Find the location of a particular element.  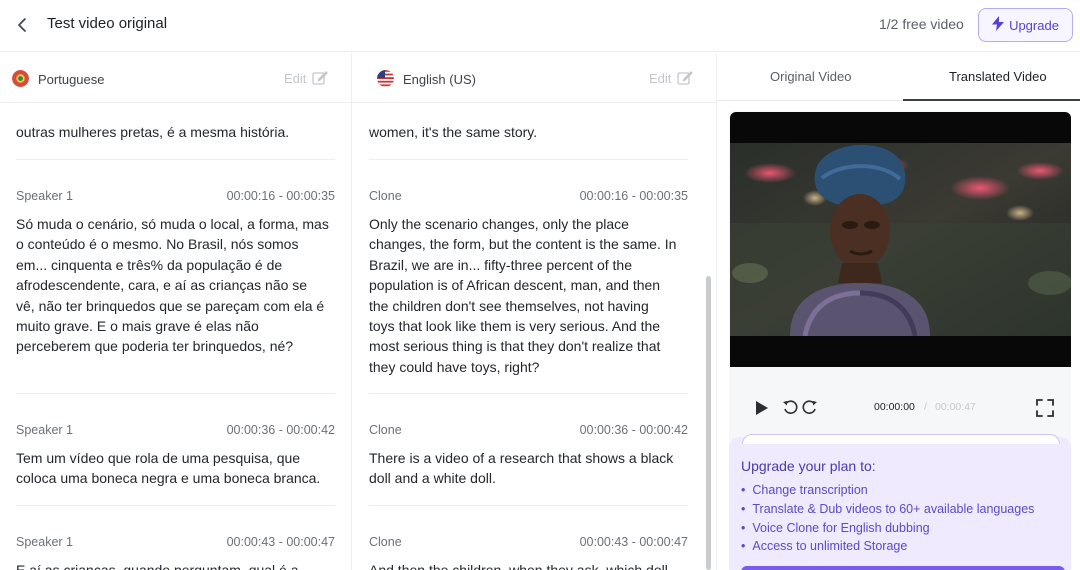

video-frame is located at coordinates (900, 239).